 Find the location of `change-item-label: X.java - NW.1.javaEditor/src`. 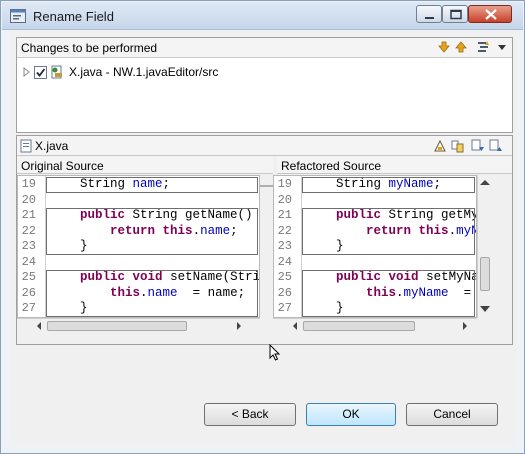

change-item-label: X.java - NW.1.javaEditor/src is located at coordinates (144, 72).